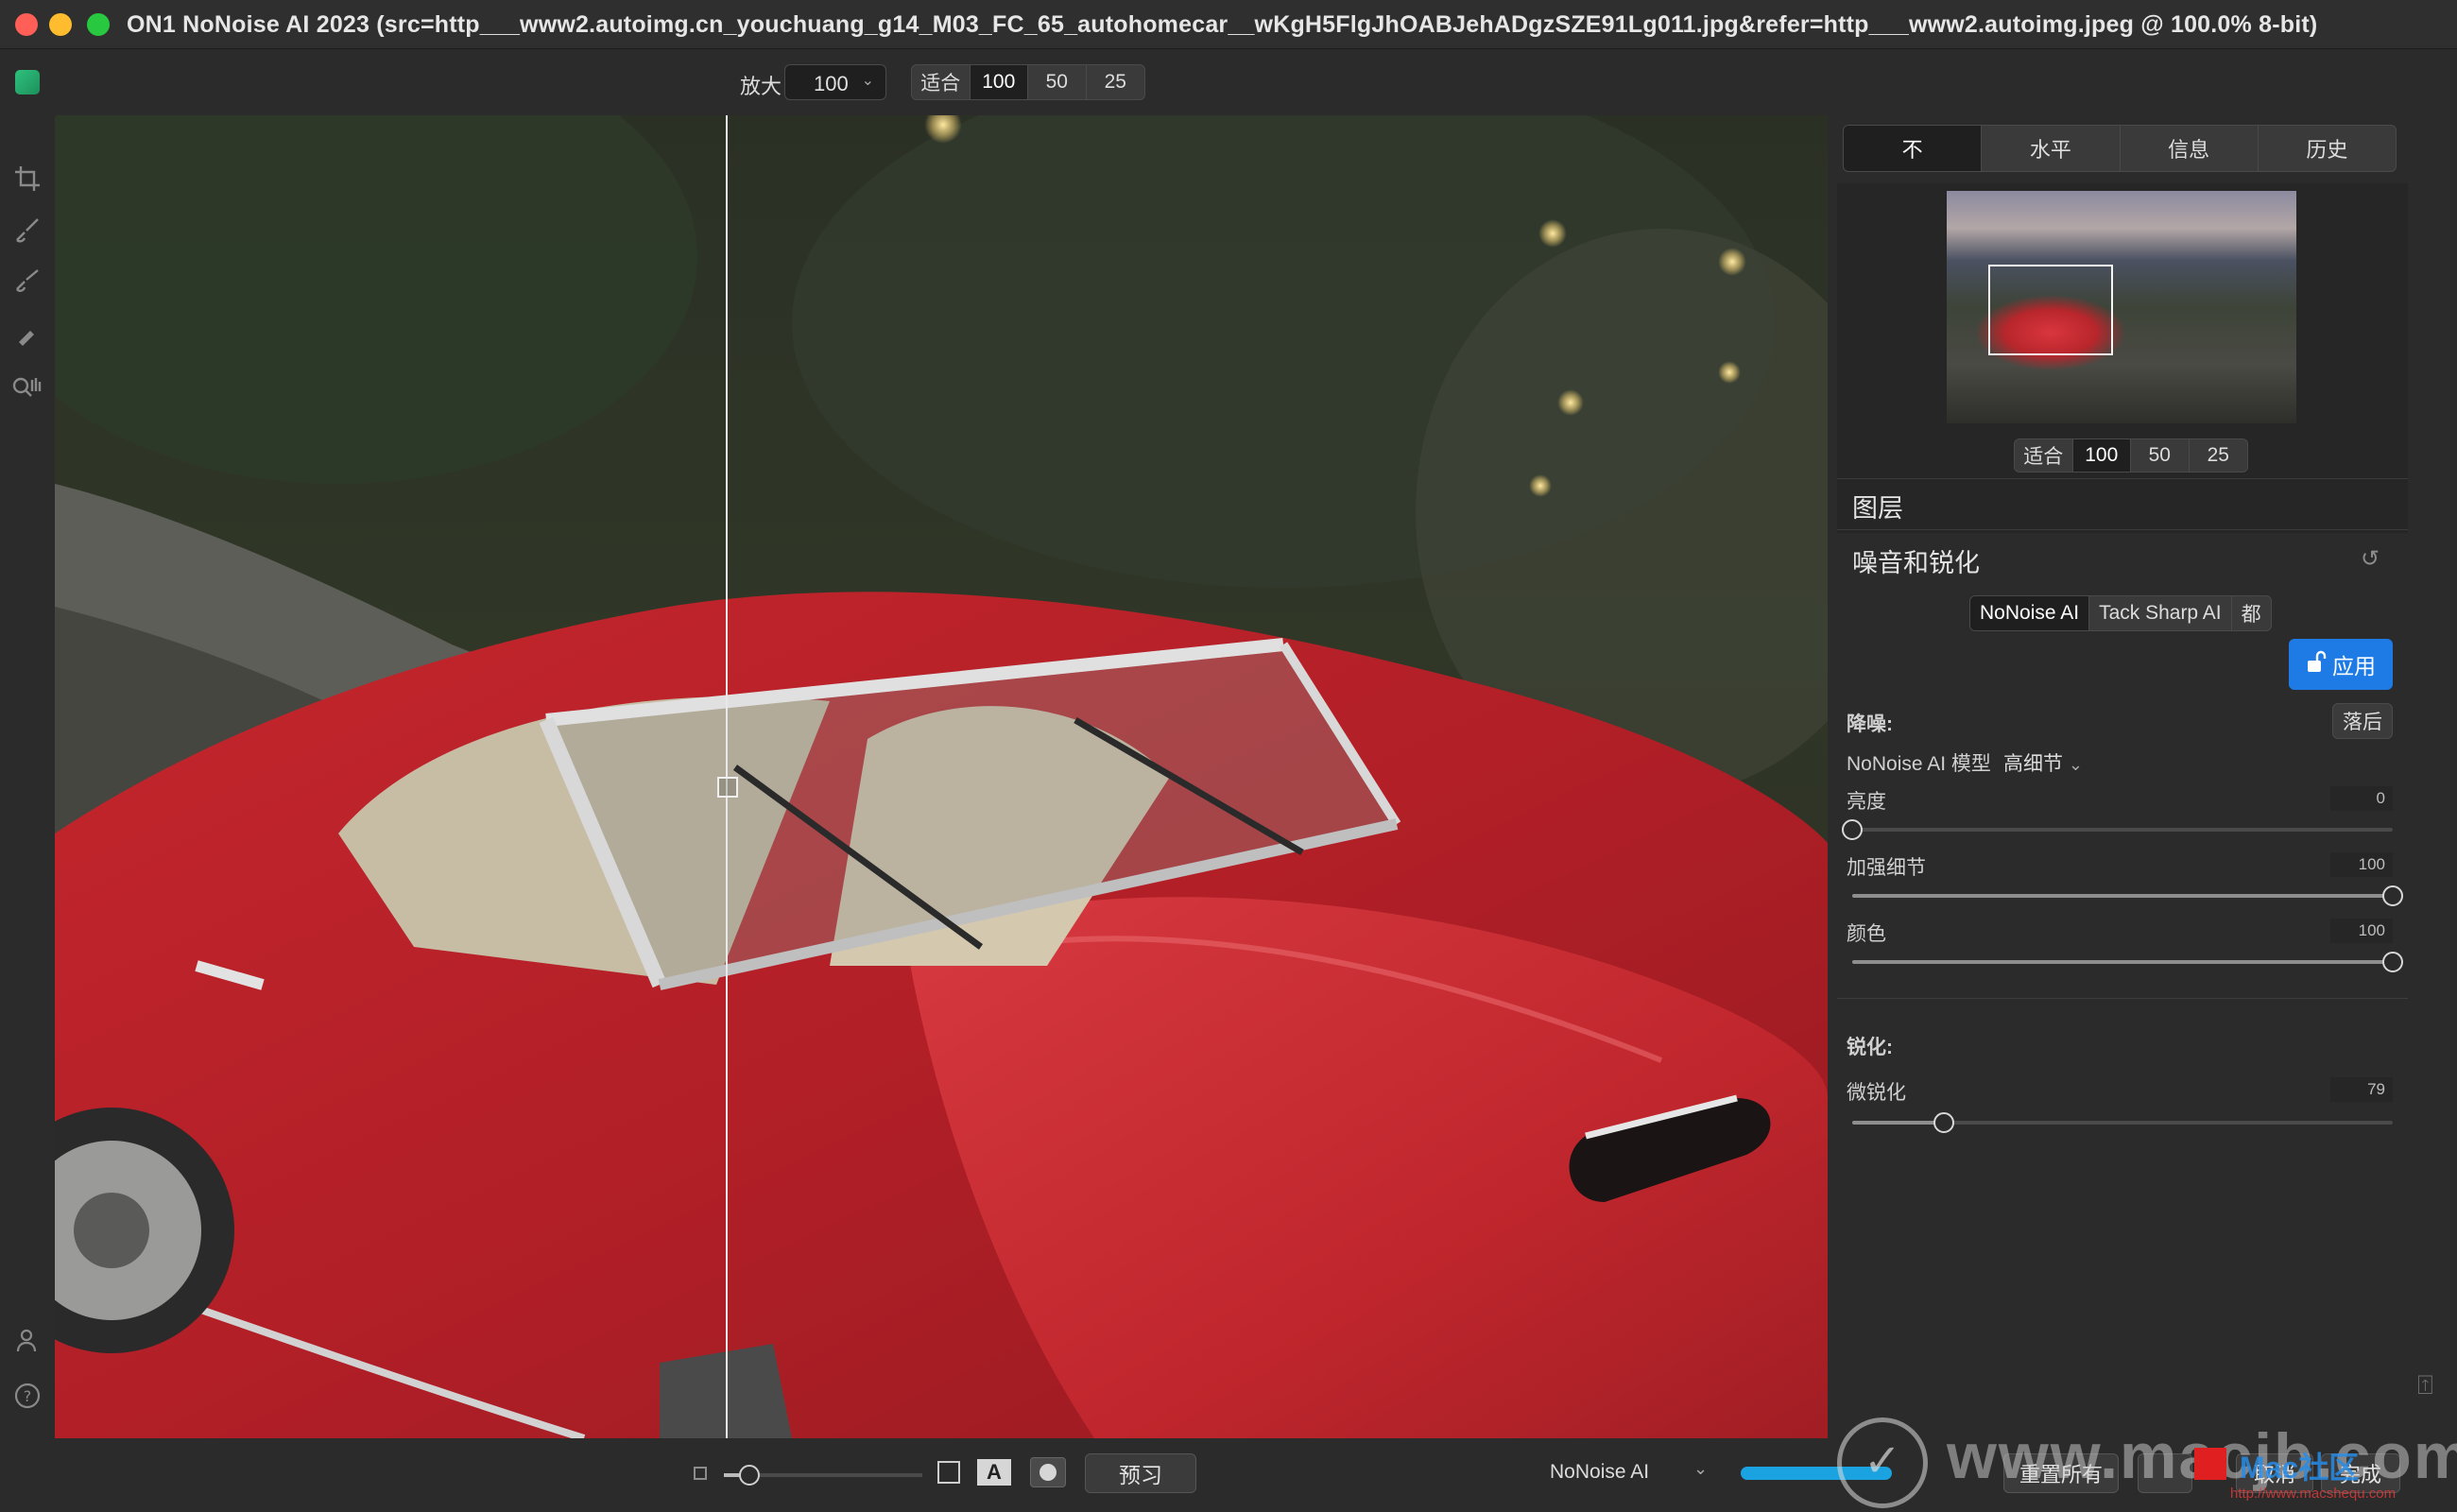 Image resolution: width=2457 pixels, height=1512 pixels. What do you see at coordinates (2050, 310) in the screenshot?
I see `navigator-viewport-rect` at bounding box center [2050, 310].